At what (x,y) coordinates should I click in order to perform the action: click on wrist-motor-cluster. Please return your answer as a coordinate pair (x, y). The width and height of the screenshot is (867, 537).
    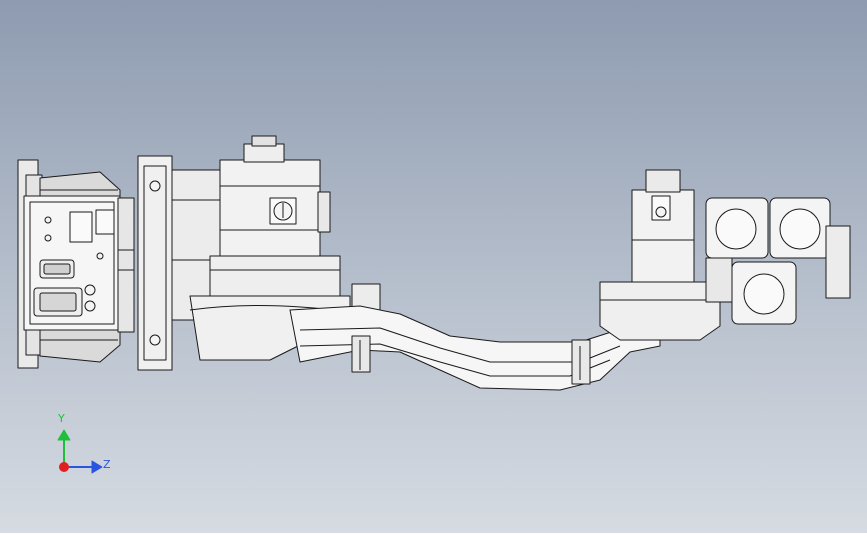
    Looking at the image, I should click on (778, 261).